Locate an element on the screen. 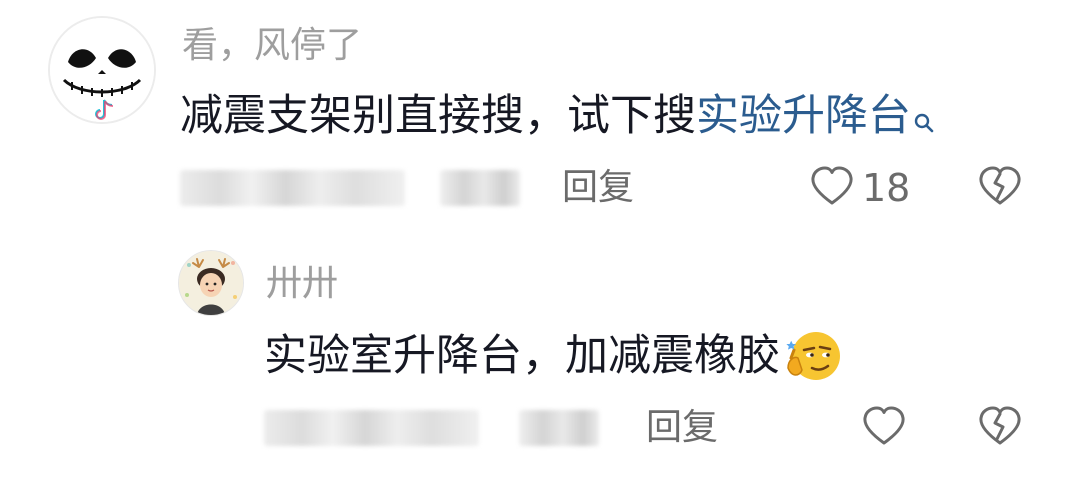 The width and height of the screenshot is (1080, 480). reply-location-blurred is located at coordinates (559, 428).